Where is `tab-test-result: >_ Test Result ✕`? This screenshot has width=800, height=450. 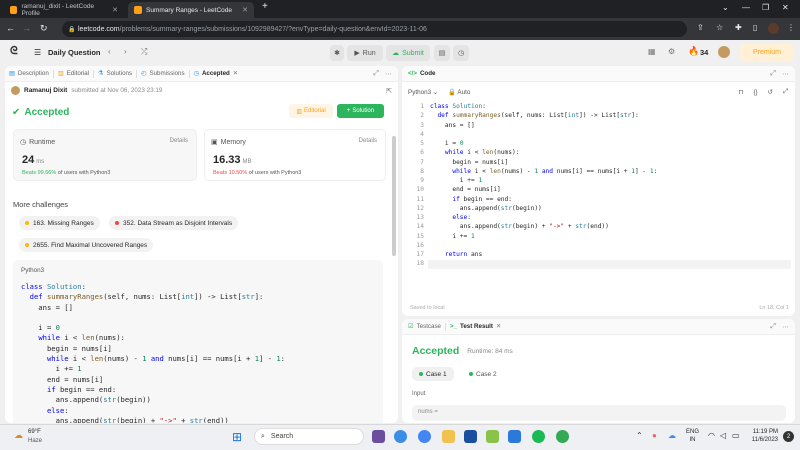 tab-test-result: >_ Test Result ✕ is located at coordinates (475, 326).